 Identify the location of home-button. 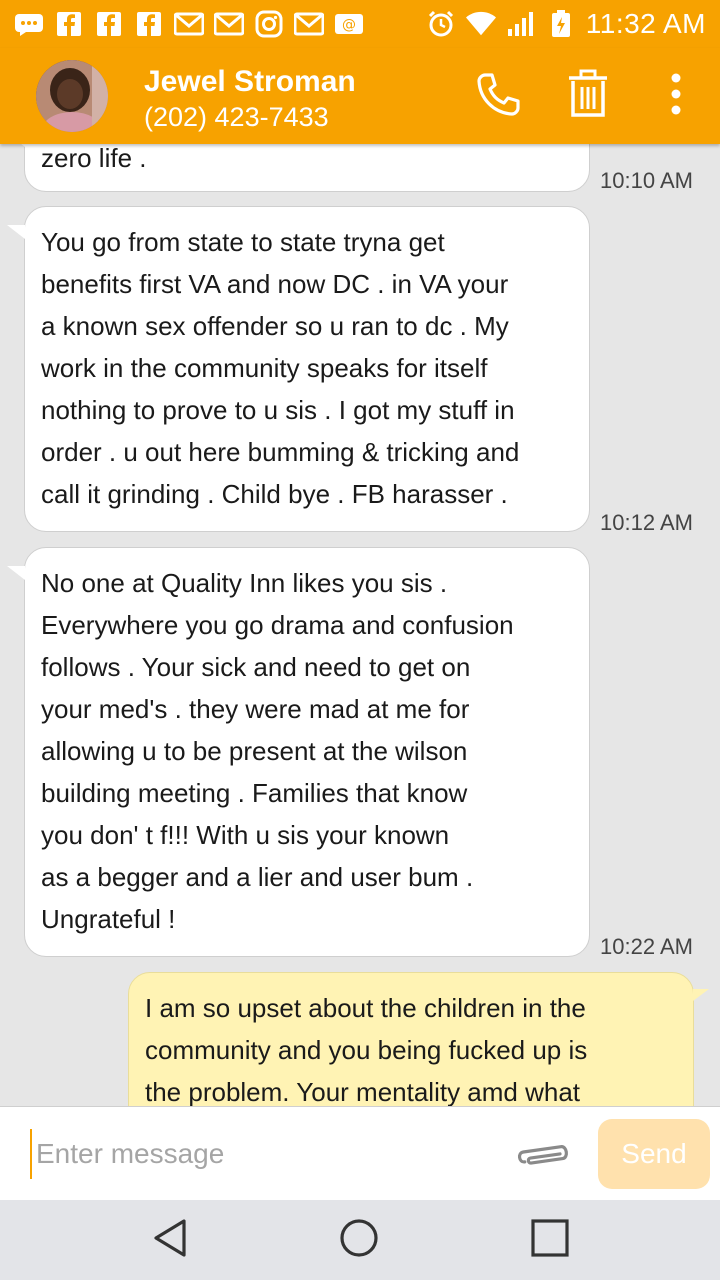
(359, 1240).